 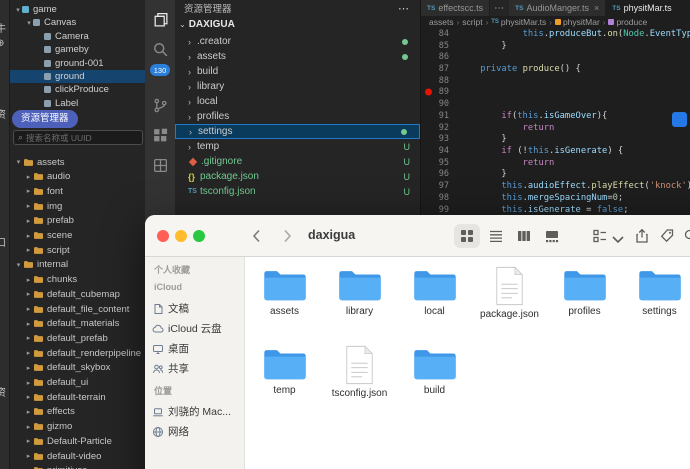 What do you see at coordinates (163, 236) in the screenshot?
I see `close-button` at bounding box center [163, 236].